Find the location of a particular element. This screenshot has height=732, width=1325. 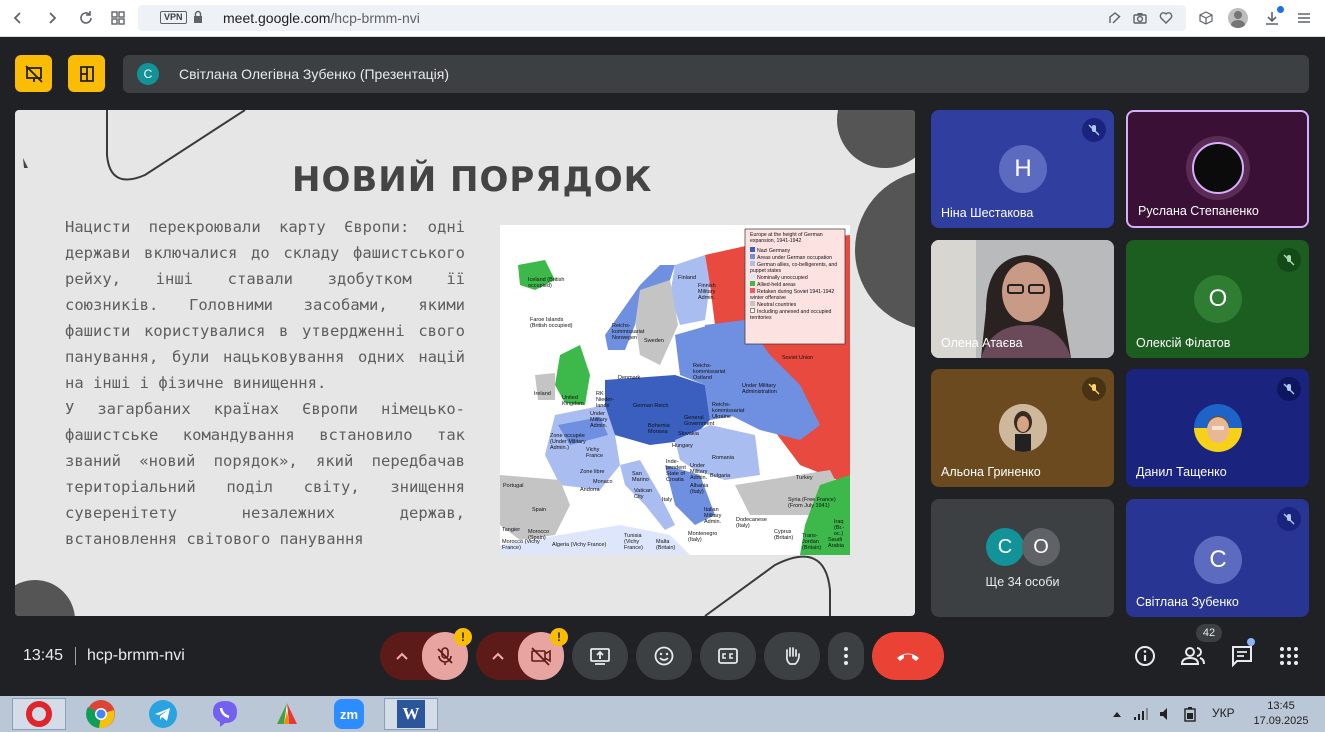

emoji-icon is located at coordinates (664, 656).